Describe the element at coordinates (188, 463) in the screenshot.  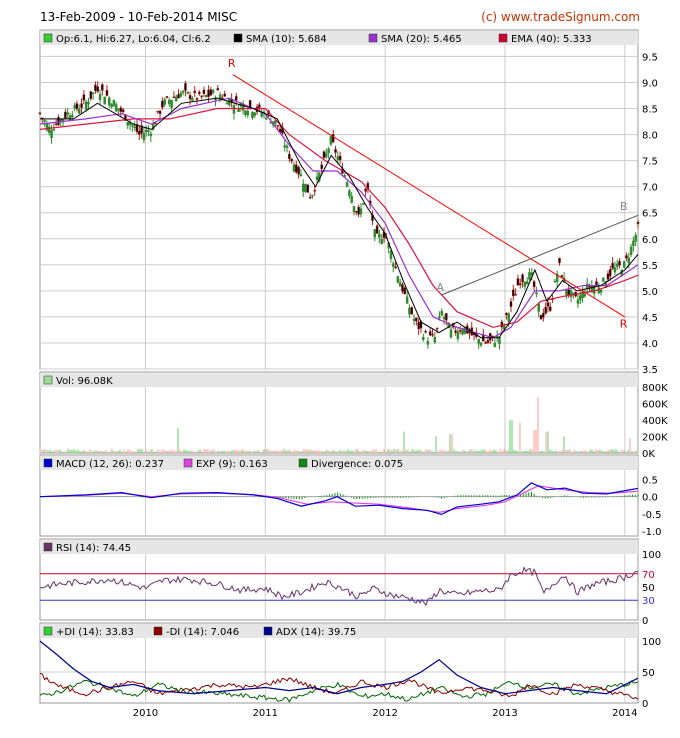
I see `magenta-square-icon` at that location.